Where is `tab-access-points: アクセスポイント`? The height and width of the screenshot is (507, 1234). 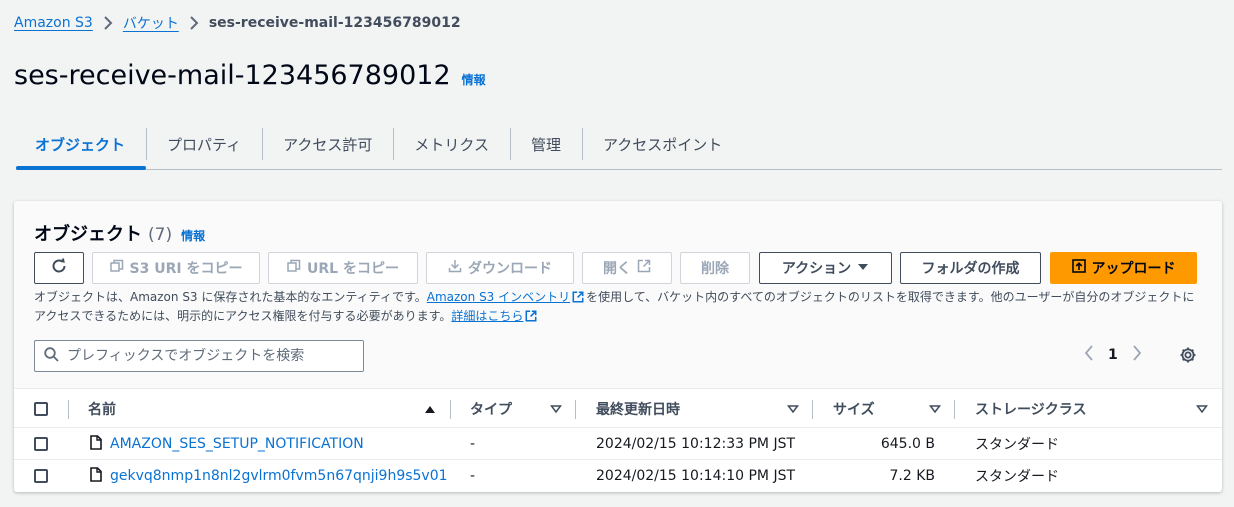 tab-access-points: アクセスポイント is located at coordinates (662, 144).